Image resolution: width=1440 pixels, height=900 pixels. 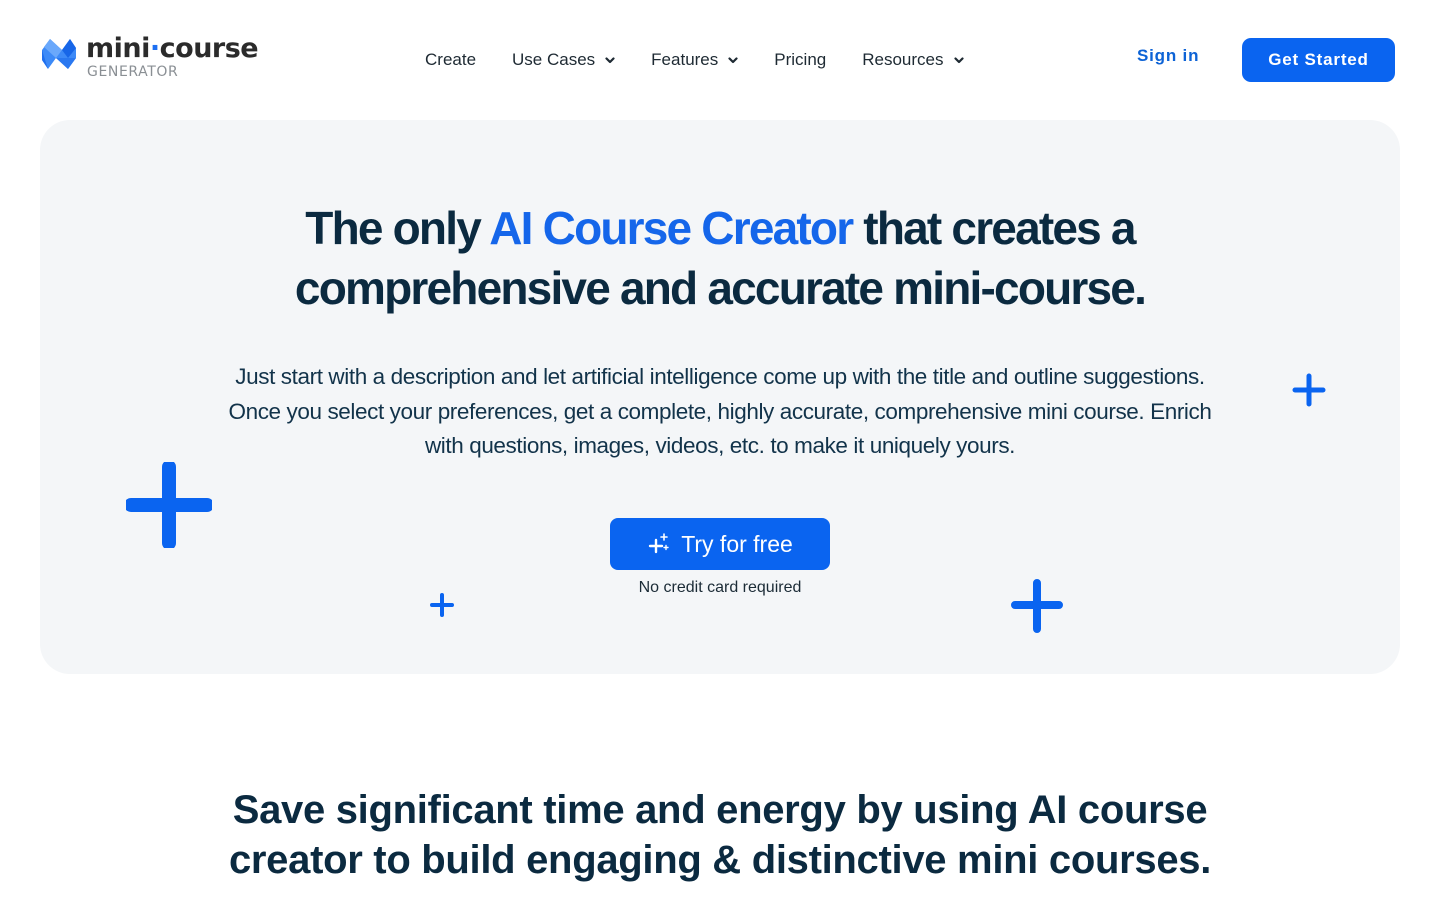 I want to click on get-started-button: Get Started, so click(x=1318, y=60).